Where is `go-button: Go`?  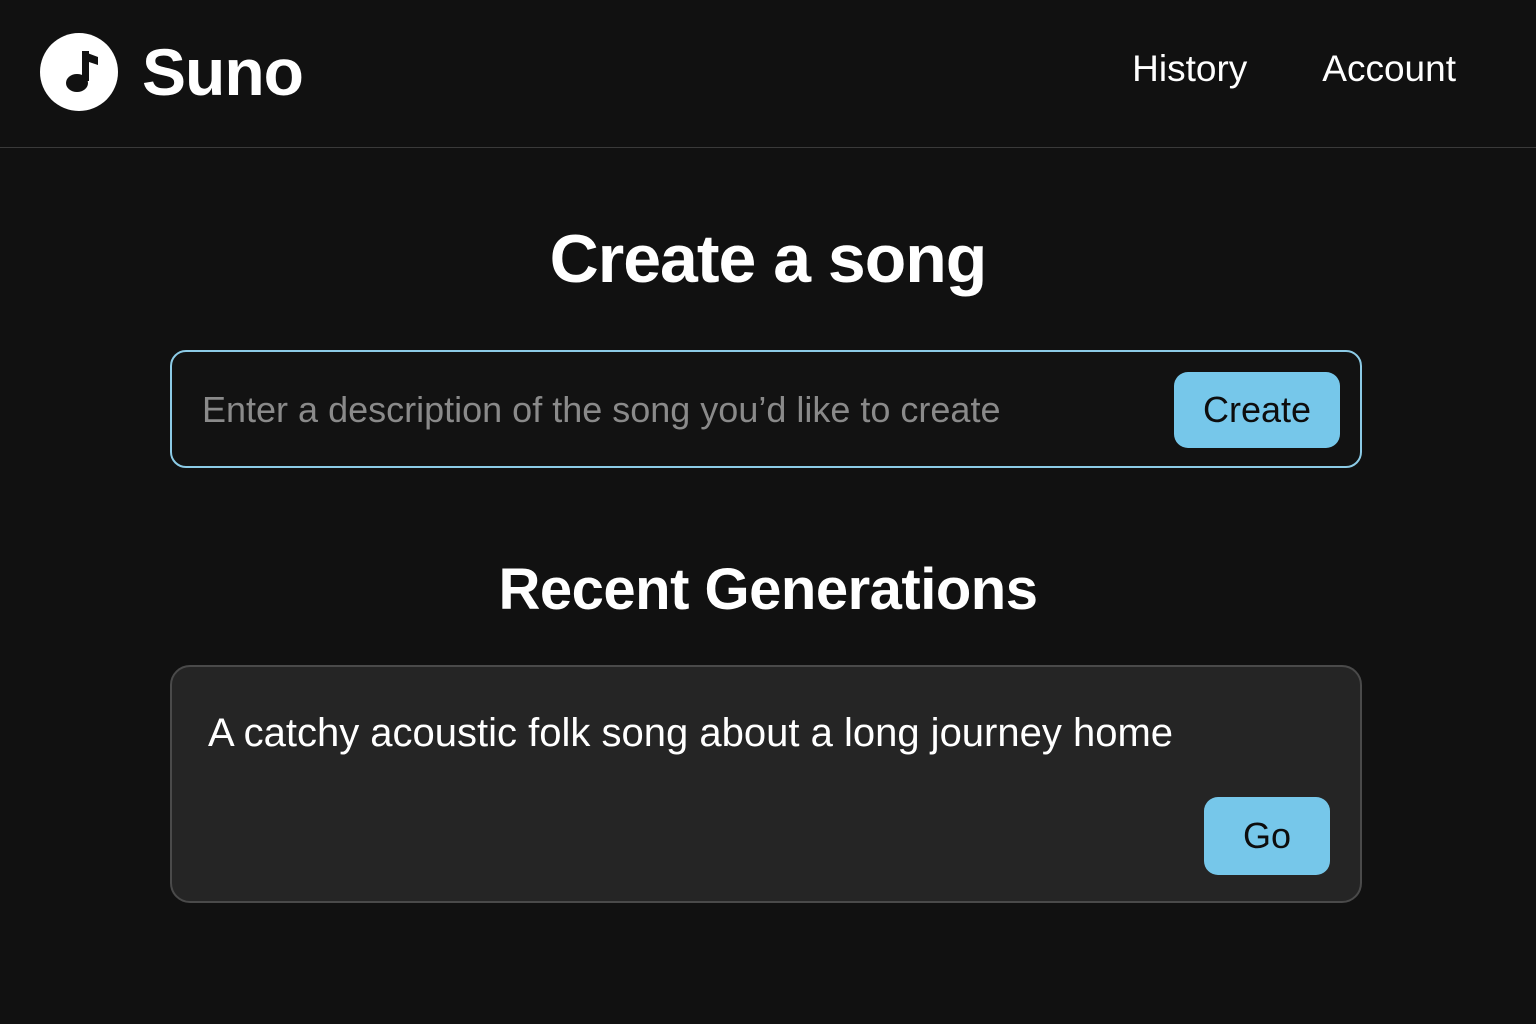
go-button: Go is located at coordinates (1267, 836).